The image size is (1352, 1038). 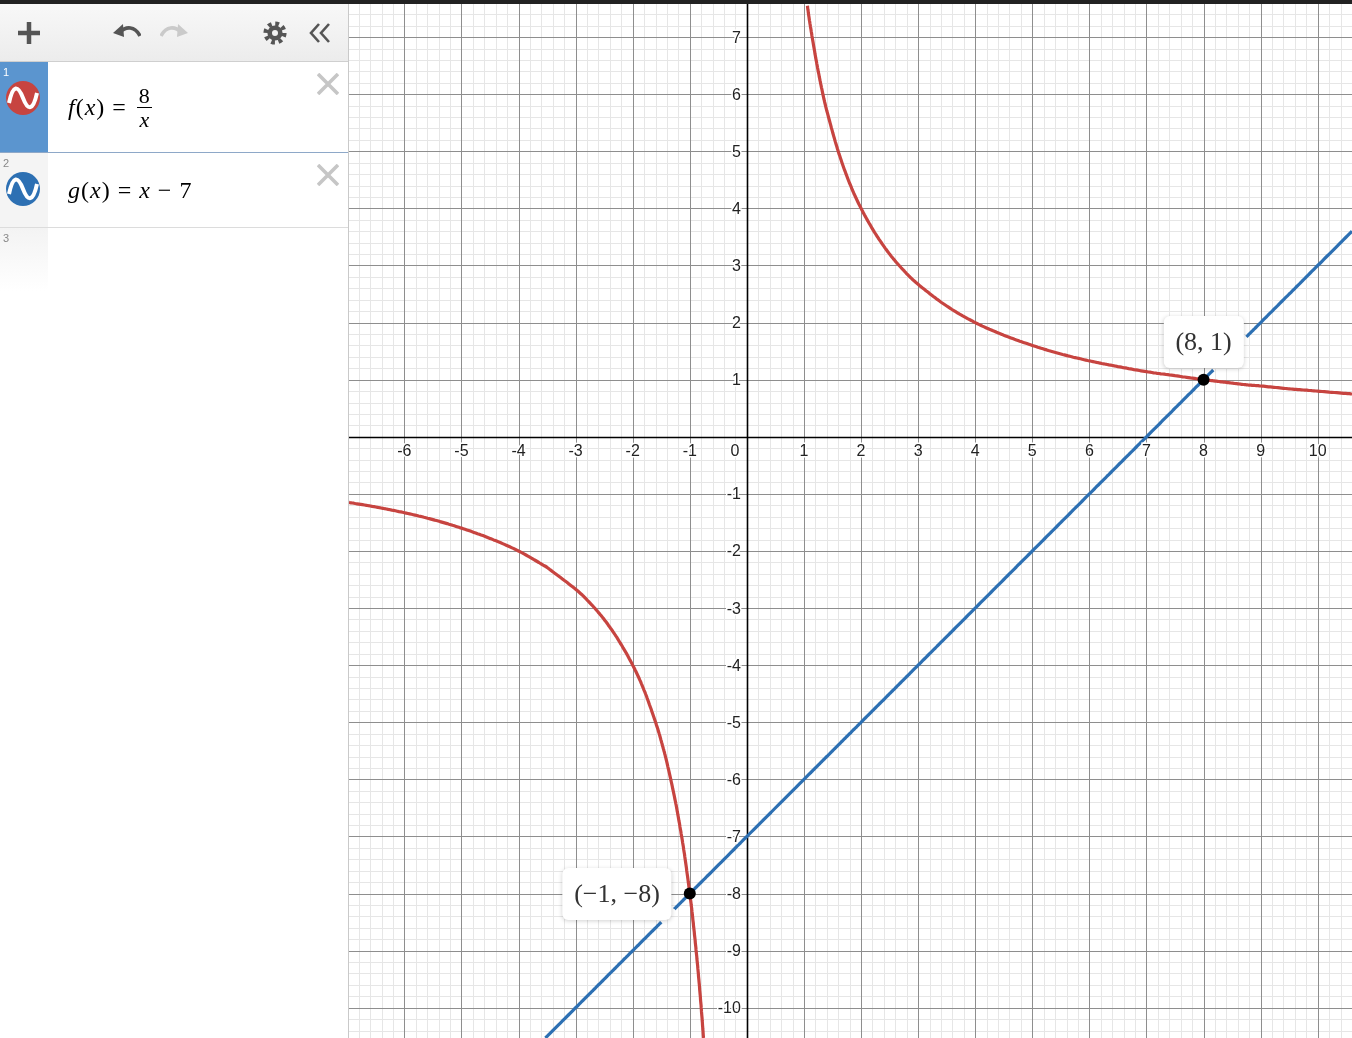 I want to click on settings-icon, so click(x=275, y=32).